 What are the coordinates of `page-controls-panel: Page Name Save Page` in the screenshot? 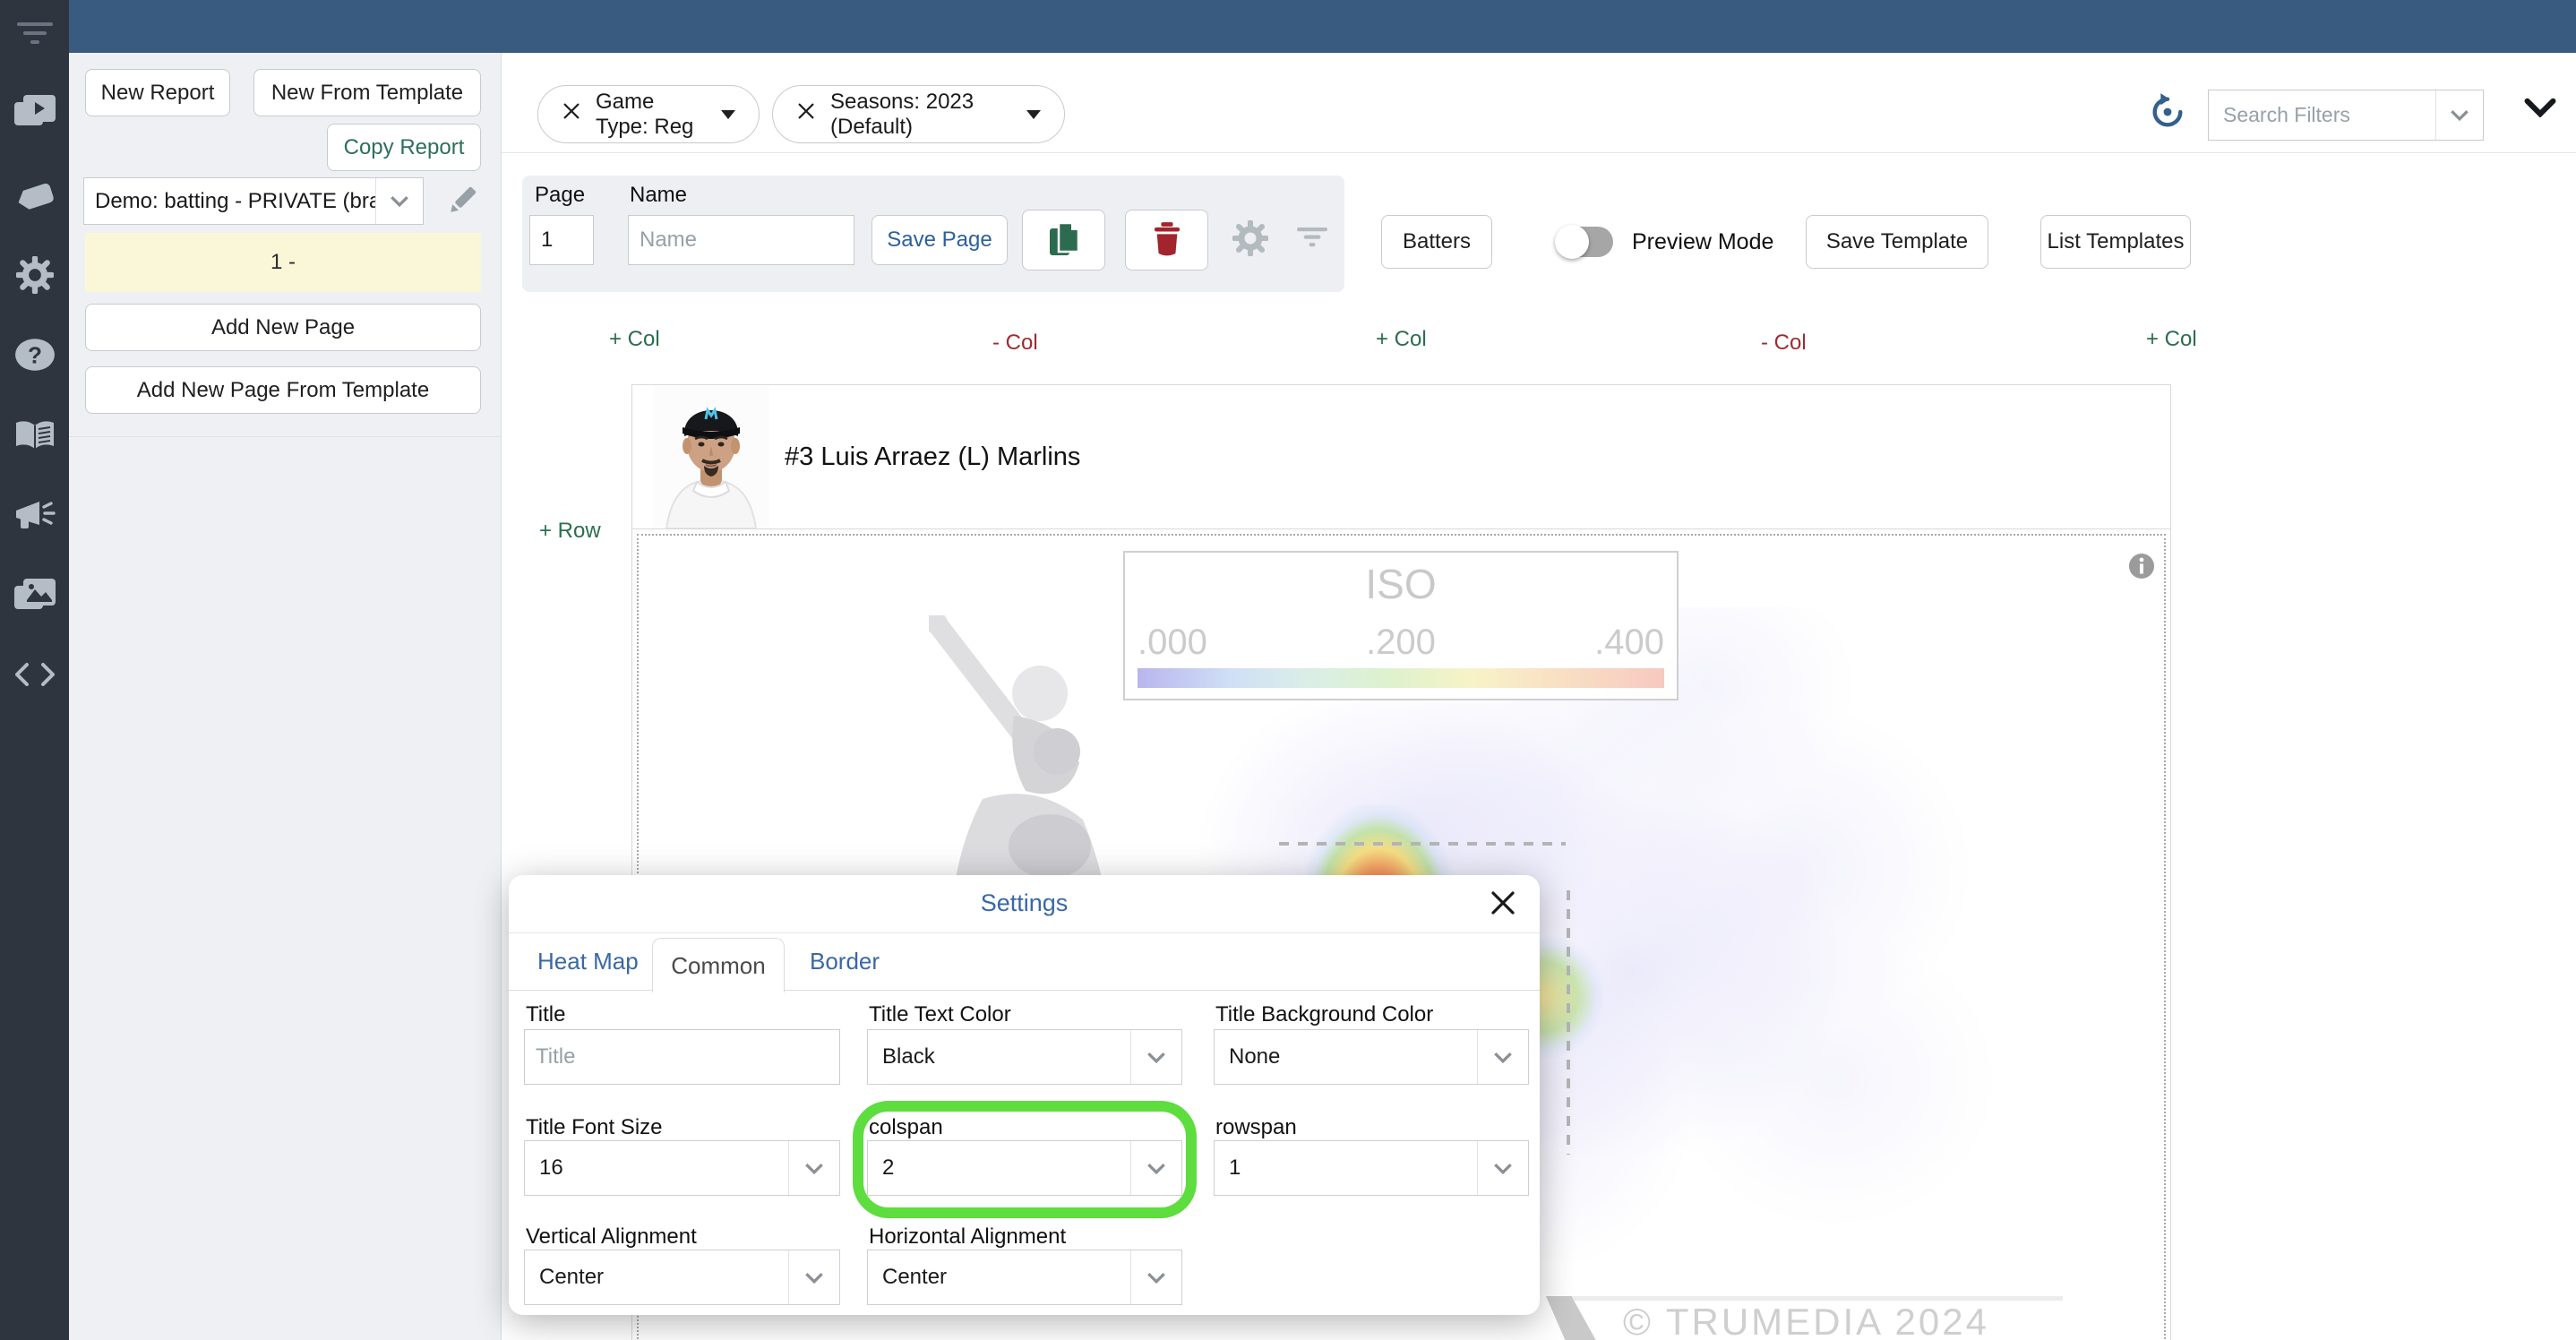 It's located at (933, 234).